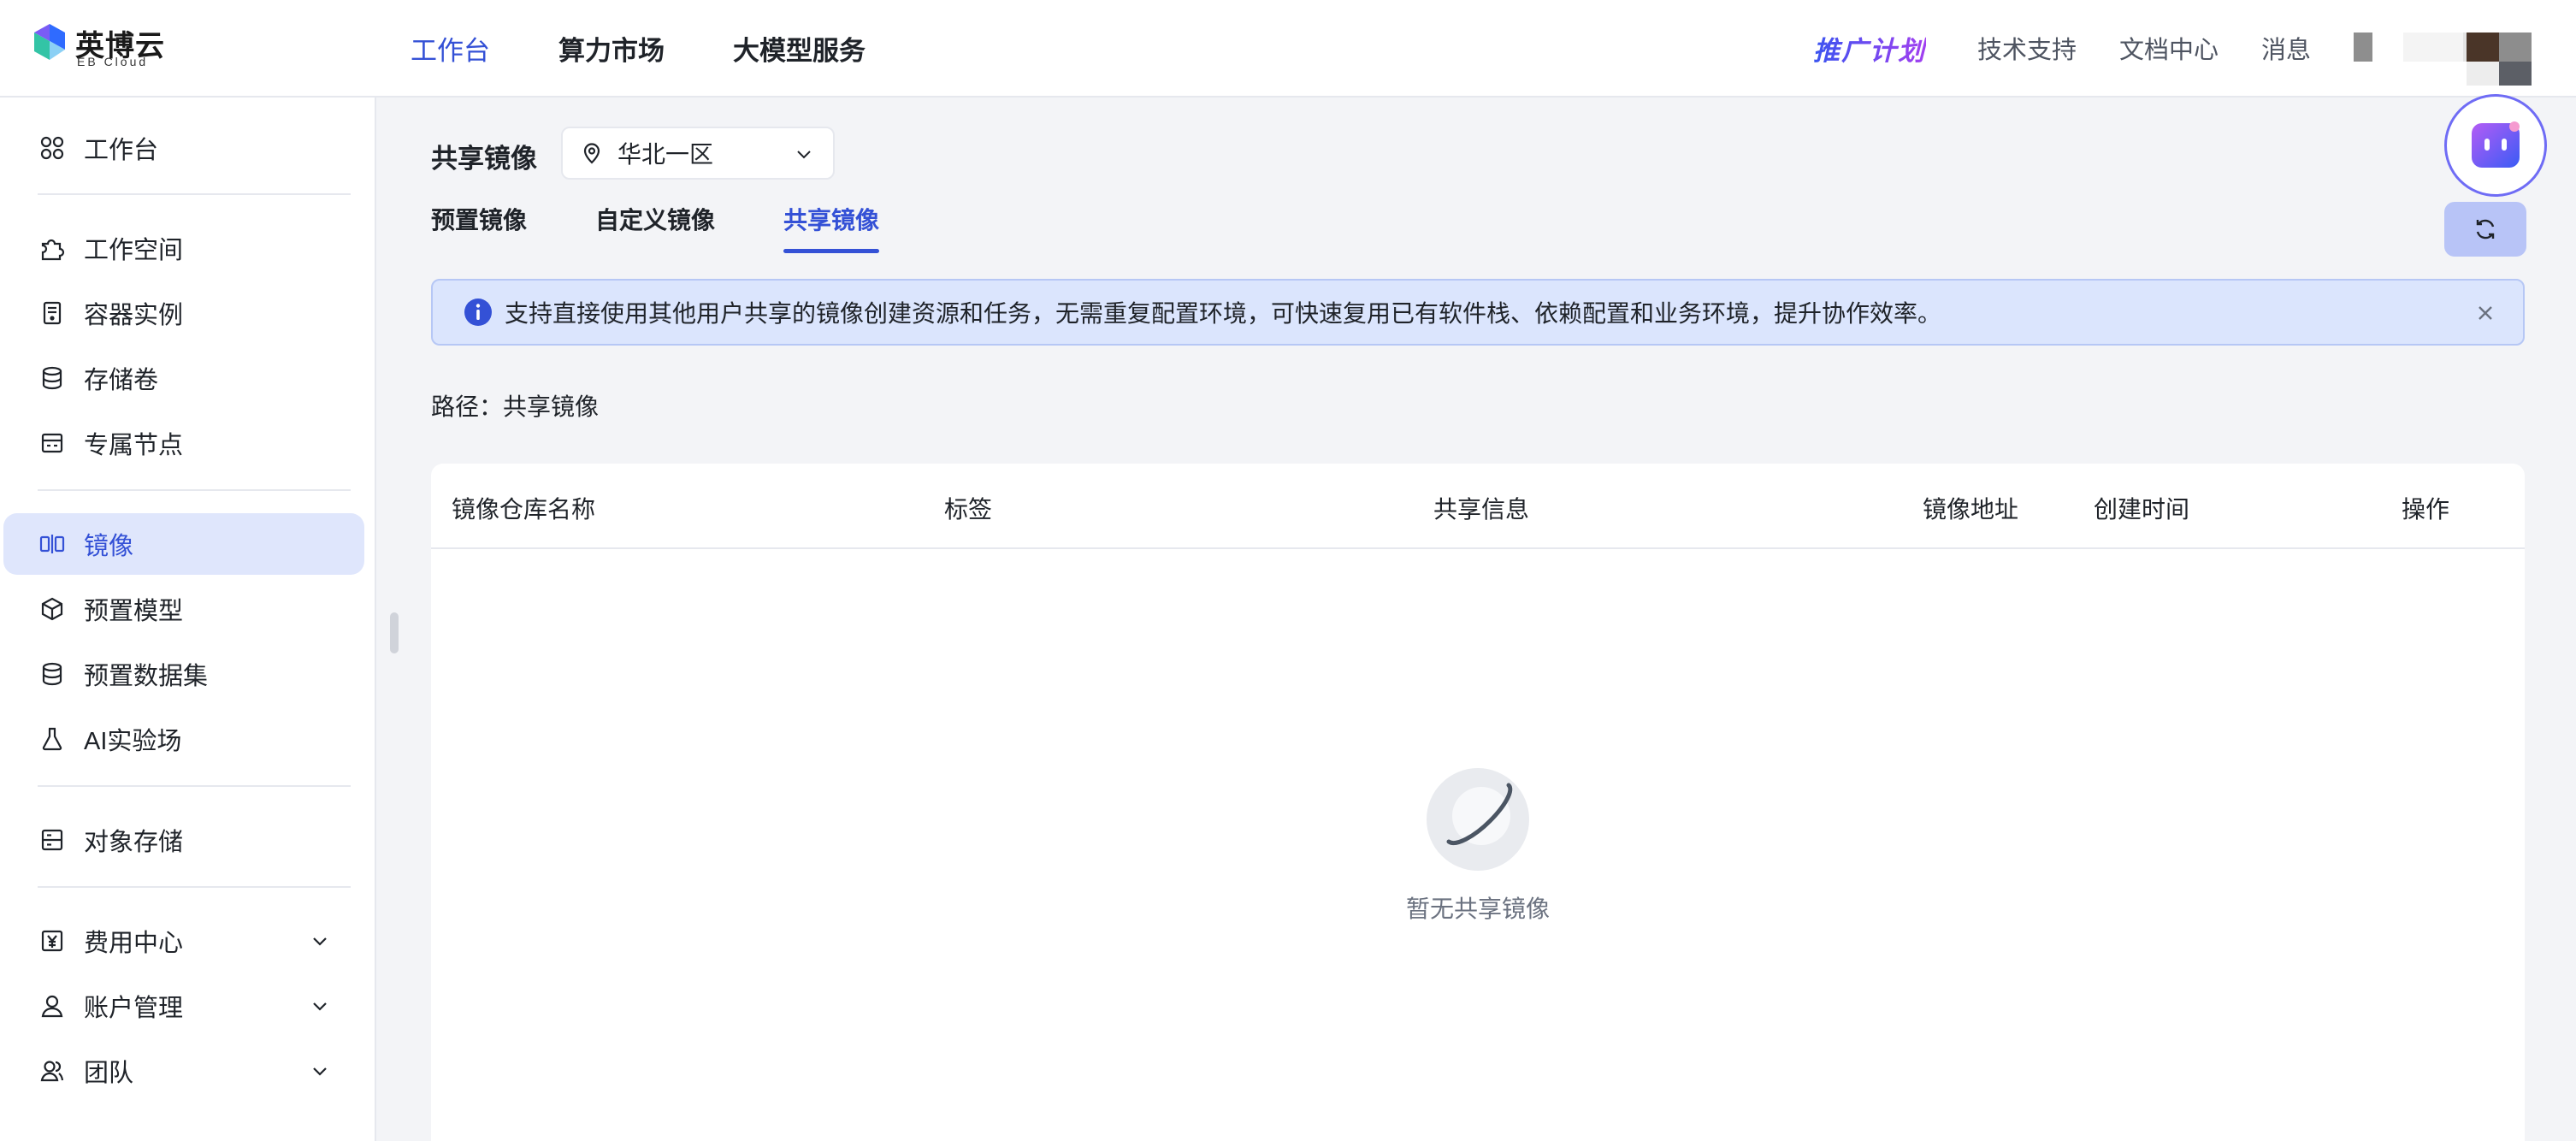 The image size is (2576, 1141). Describe the element at coordinates (2448, 54) in the screenshot. I see `user-avatar` at that location.